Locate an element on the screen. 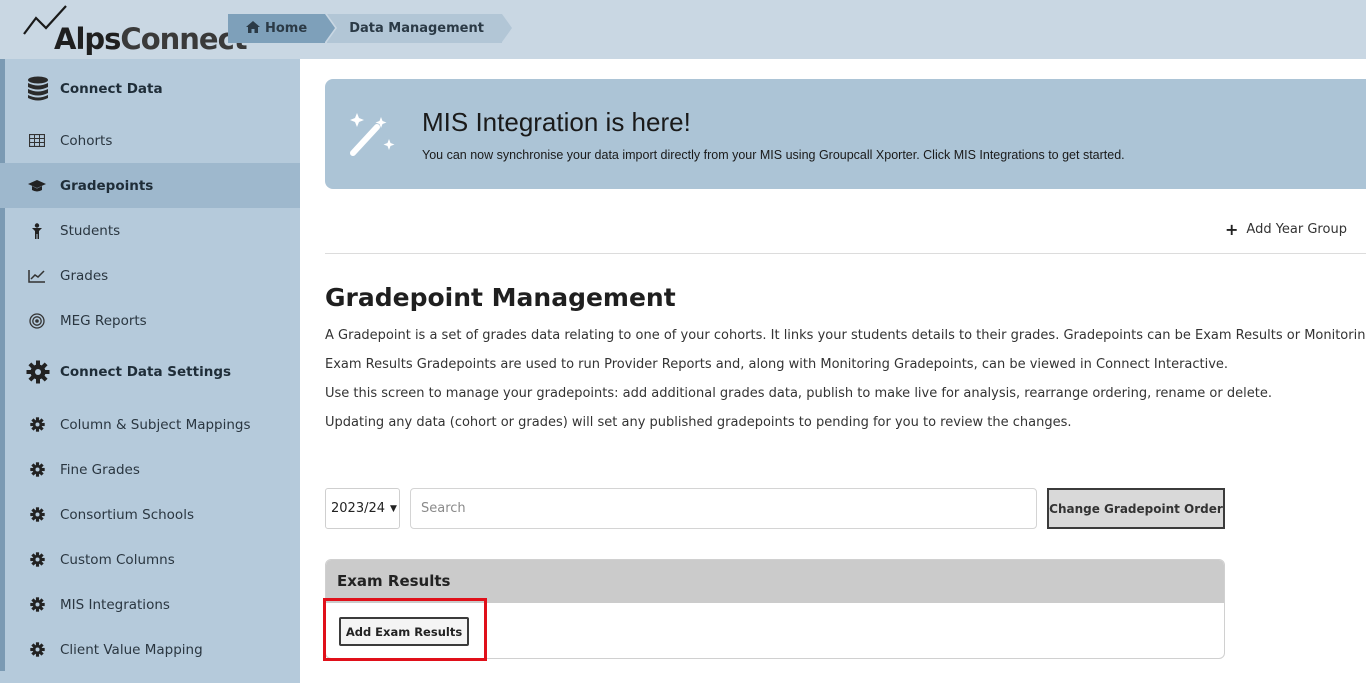 This screenshot has height=683, width=1366. chevron-down-icon: ▼ is located at coordinates (393, 508).